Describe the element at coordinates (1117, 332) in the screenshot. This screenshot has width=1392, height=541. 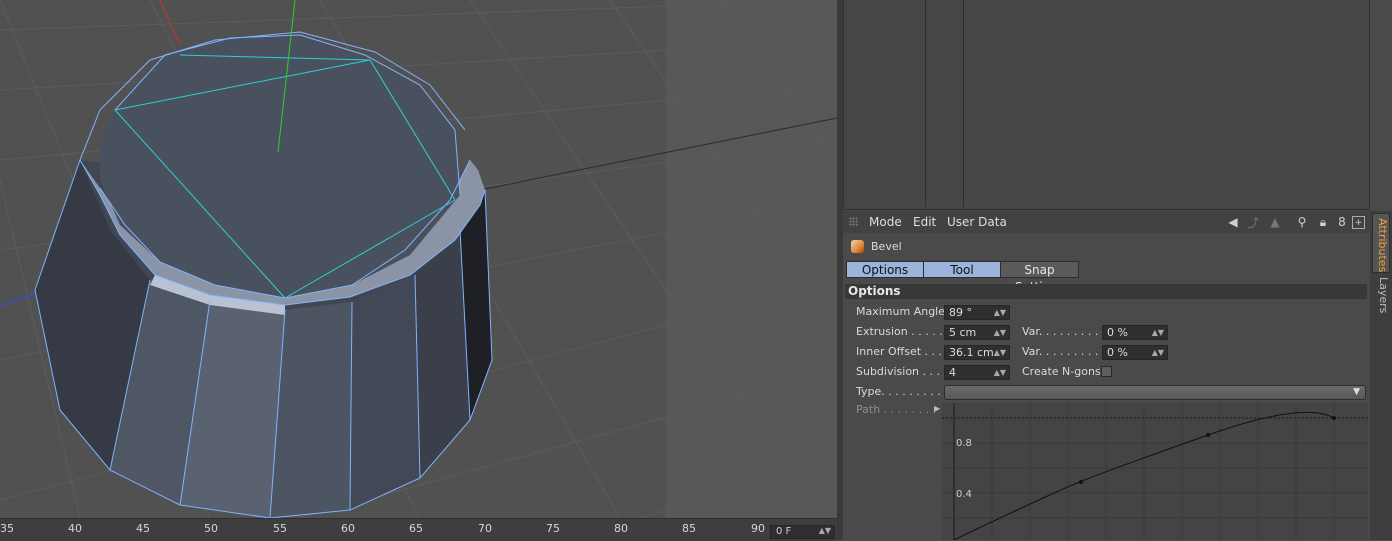
I see `extrusion-var-value: 0 %` at that location.